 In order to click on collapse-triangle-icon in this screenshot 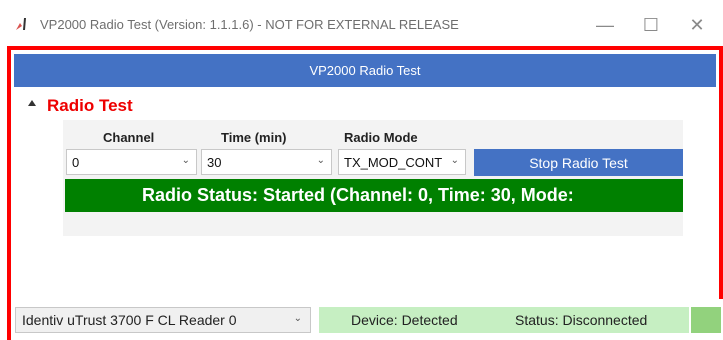, I will do `click(32, 103)`.